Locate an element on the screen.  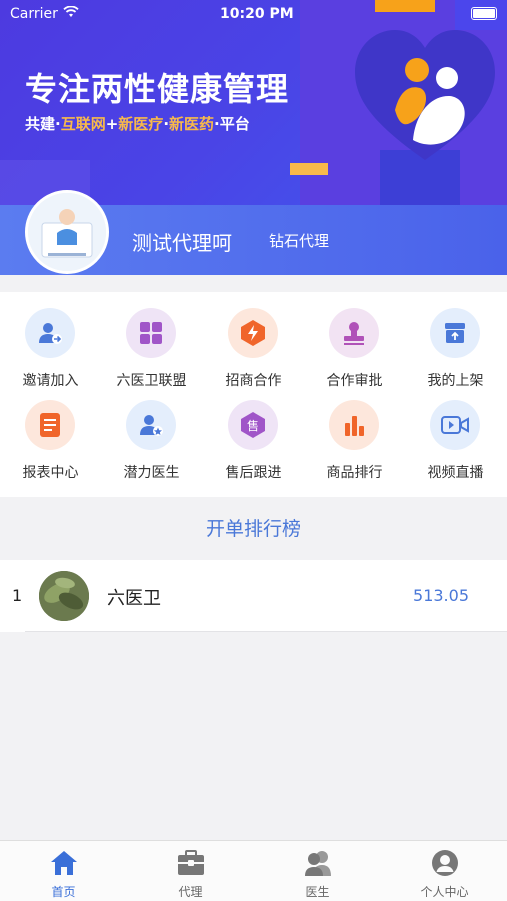
doctors-icon is located at coordinates (318, 863).